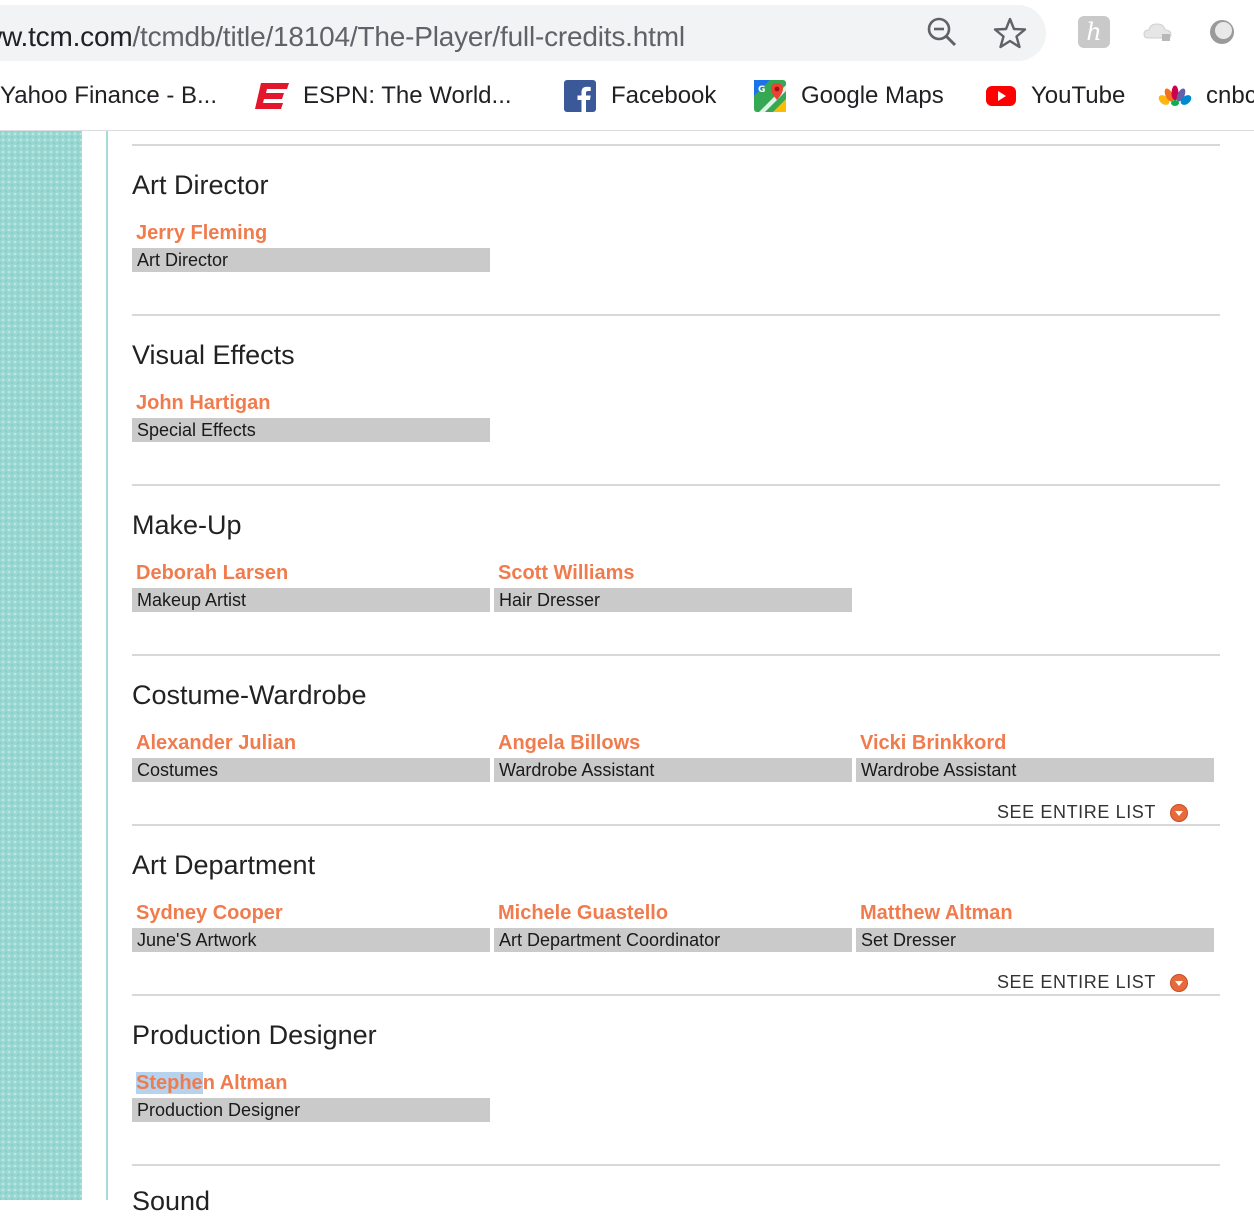  I want to click on section-title: Visual Effects, so click(213, 355).